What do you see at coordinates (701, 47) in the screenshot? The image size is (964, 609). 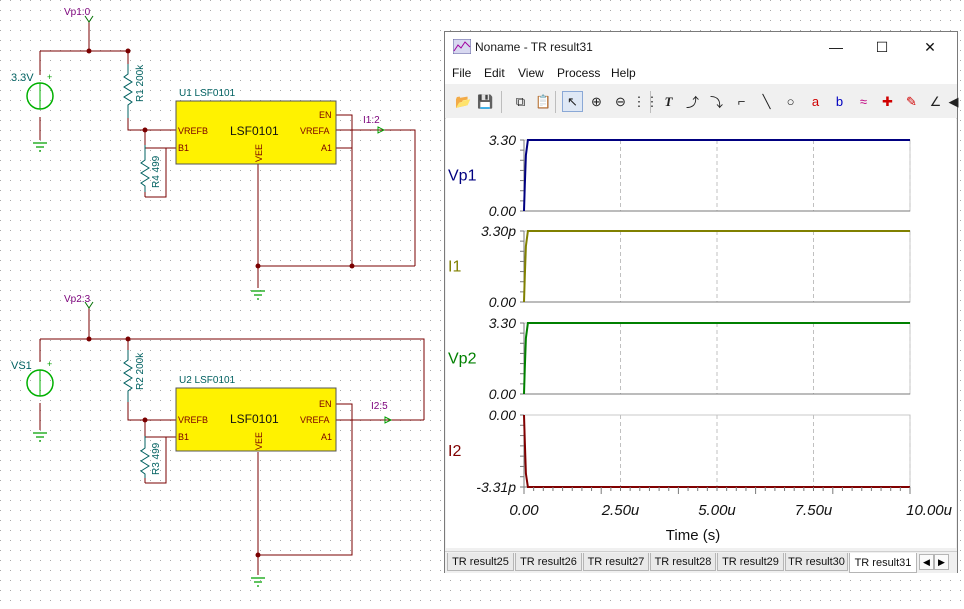 I see `title-bar: Noname - TR result31 — ☐ ✕` at bounding box center [701, 47].